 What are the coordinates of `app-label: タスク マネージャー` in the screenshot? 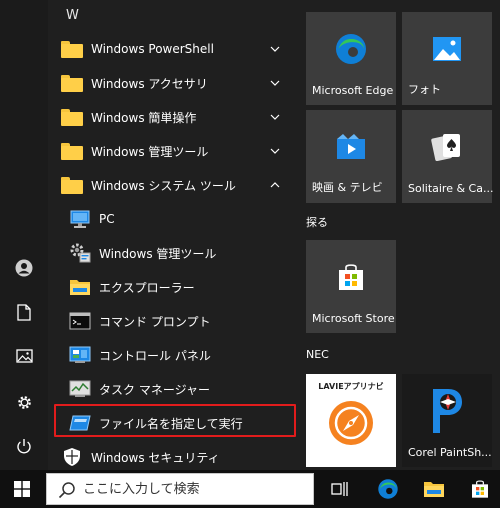 It's located at (154, 389).